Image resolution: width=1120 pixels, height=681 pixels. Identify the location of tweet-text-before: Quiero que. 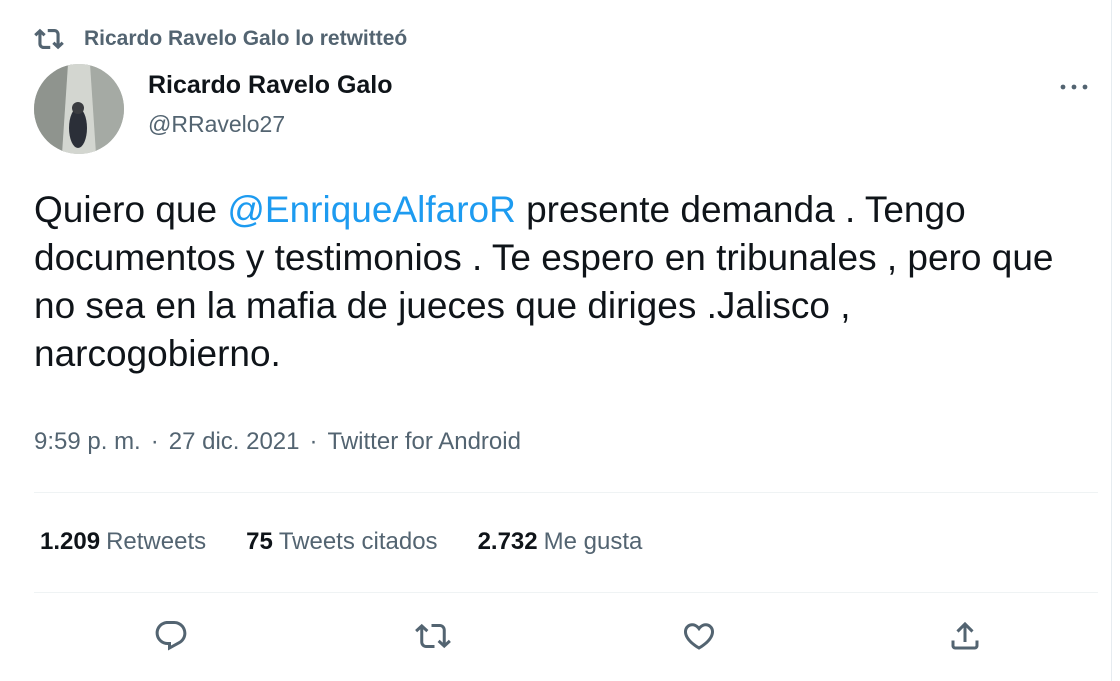
(131, 209).